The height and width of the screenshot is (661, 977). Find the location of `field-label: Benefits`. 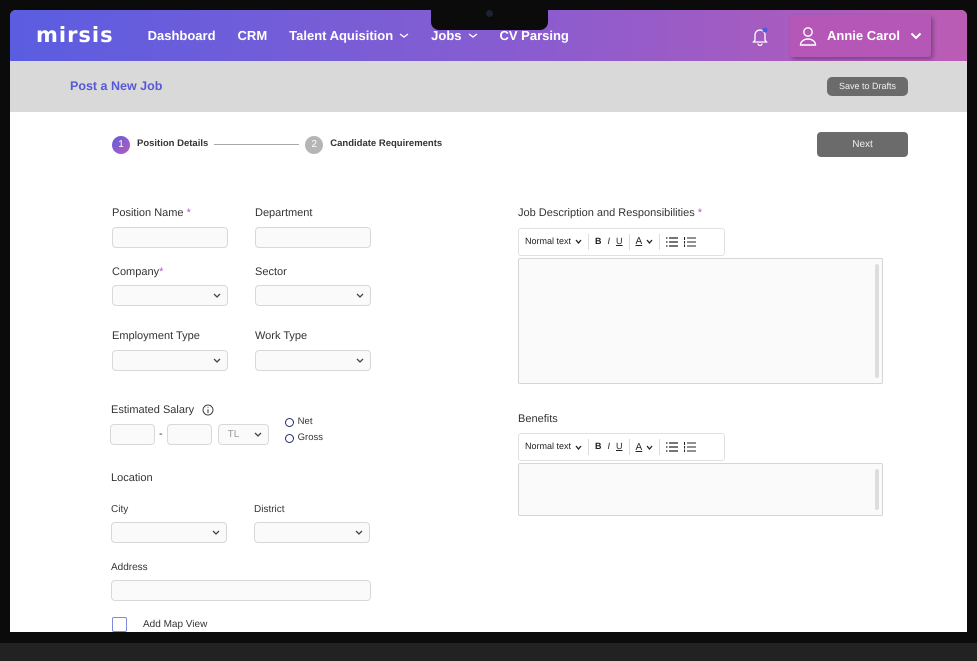

field-label: Benefits is located at coordinates (538, 419).